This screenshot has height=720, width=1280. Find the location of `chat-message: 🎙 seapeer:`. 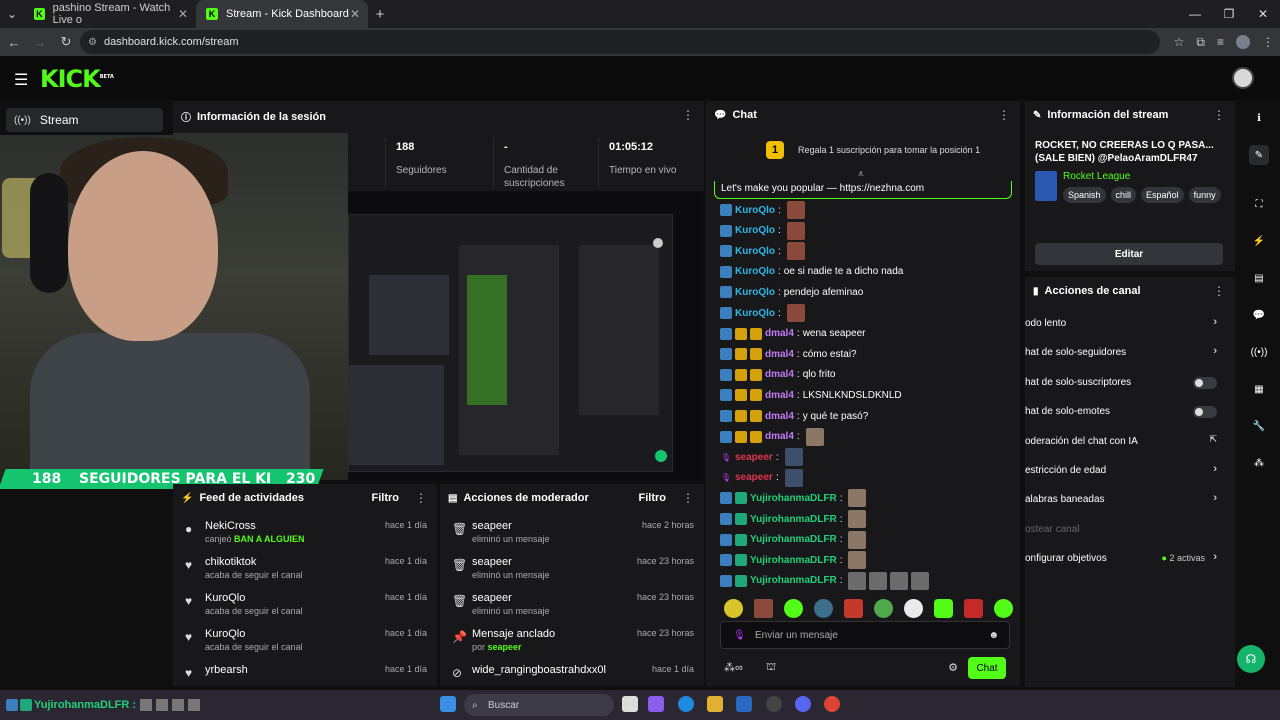

chat-message: 🎙 seapeer: is located at coordinates (761, 477).